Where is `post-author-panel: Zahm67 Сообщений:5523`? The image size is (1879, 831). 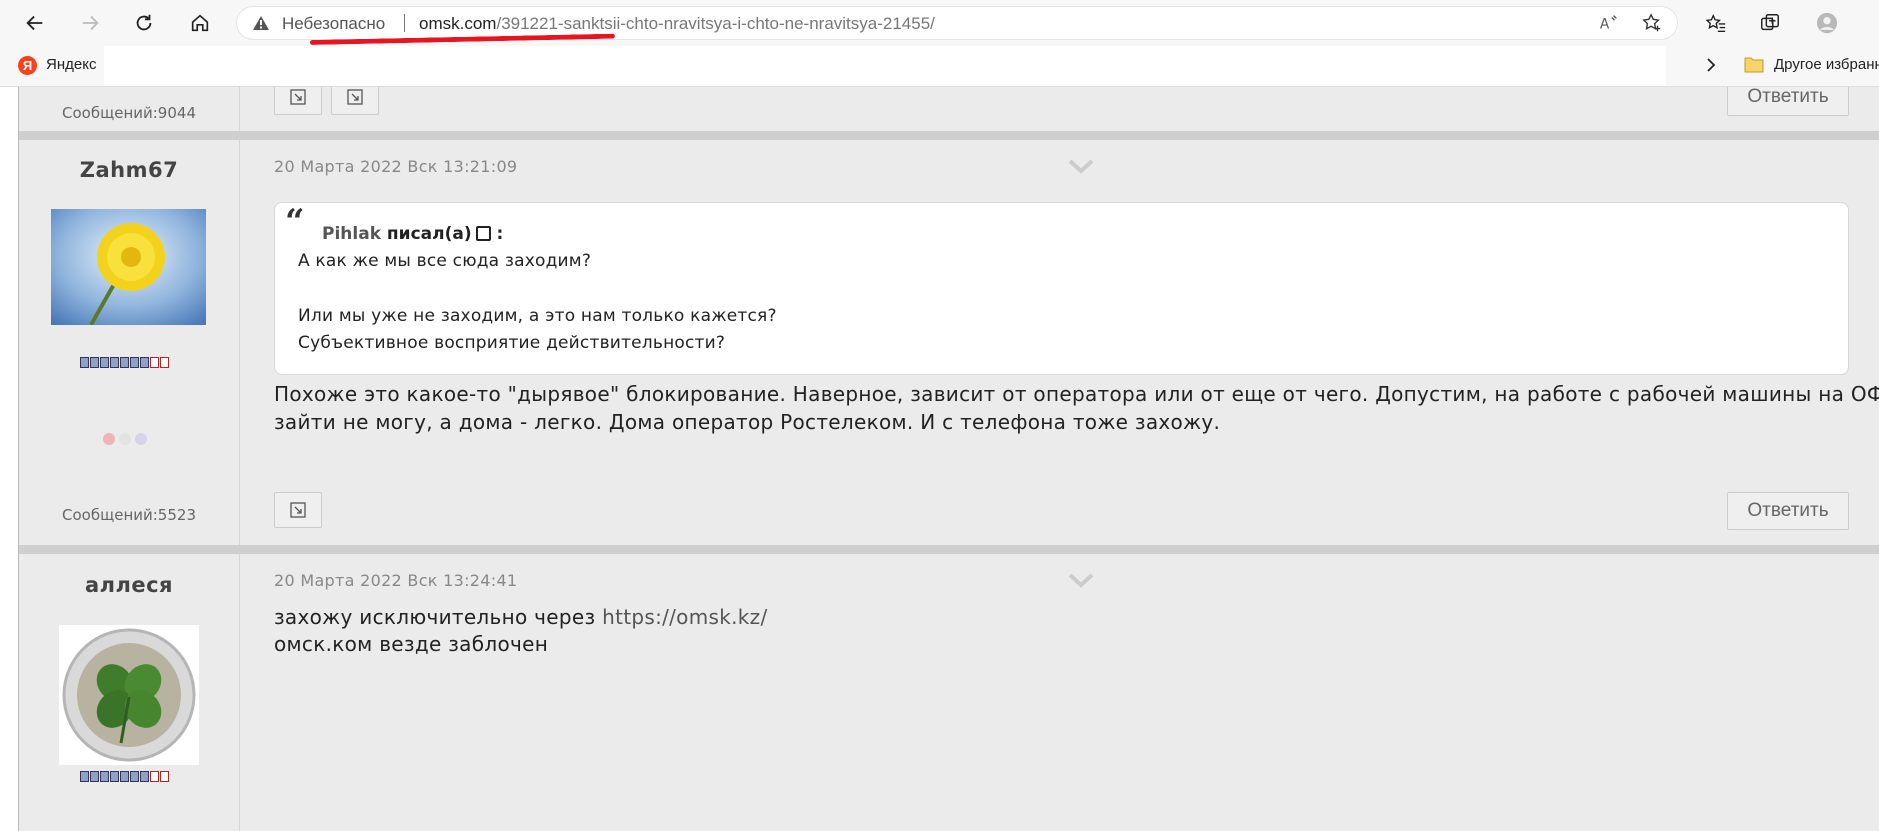 post-author-panel: Zahm67 Сообщений:5523 is located at coordinates (129, 342).